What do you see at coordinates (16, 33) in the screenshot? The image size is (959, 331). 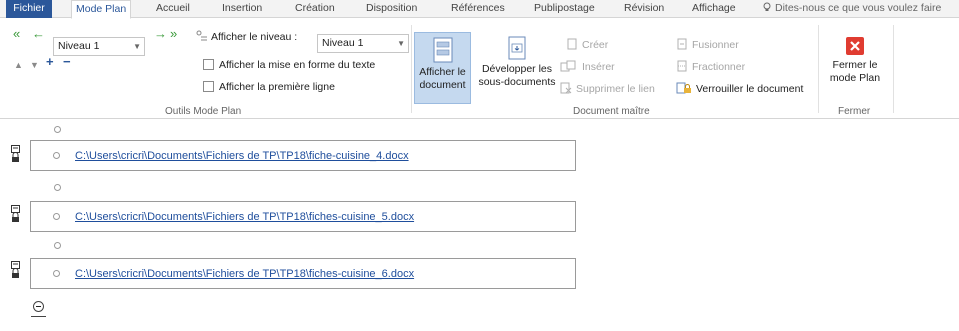 I see `promote-to-heading1-icon: «` at bounding box center [16, 33].